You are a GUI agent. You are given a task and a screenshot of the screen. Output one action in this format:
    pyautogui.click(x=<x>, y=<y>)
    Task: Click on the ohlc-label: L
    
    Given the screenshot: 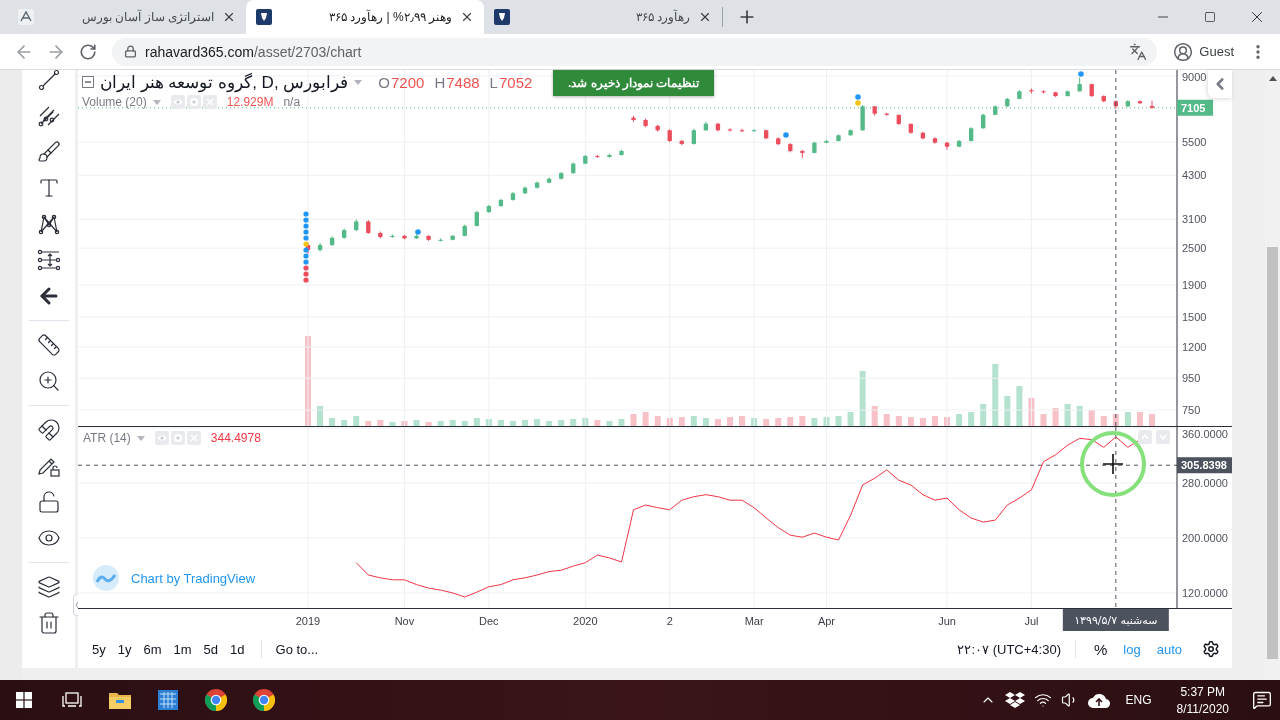 What is the action you would take?
    pyautogui.click(x=493, y=82)
    